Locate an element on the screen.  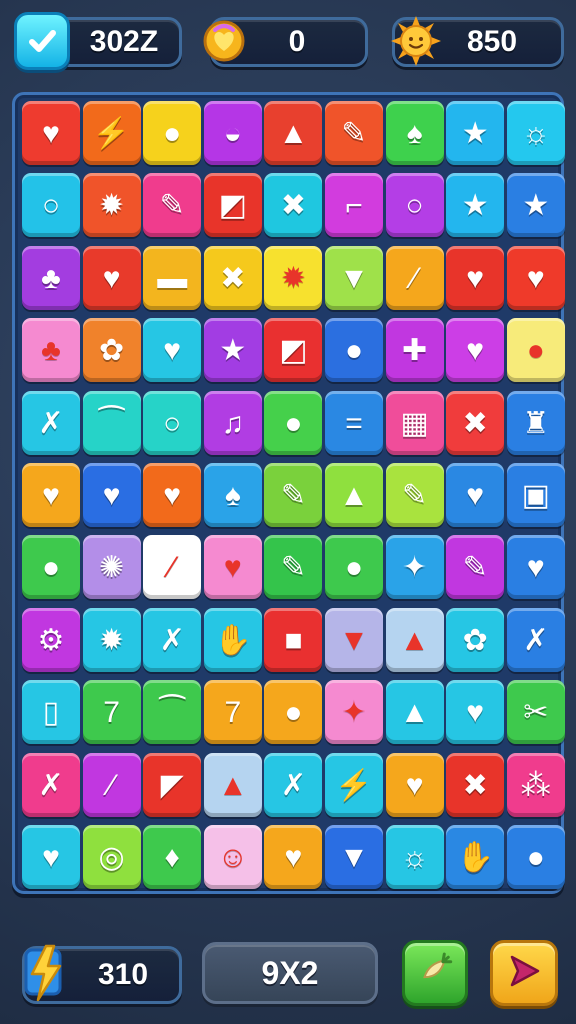
hint-button is located at coordinates (435, 973).